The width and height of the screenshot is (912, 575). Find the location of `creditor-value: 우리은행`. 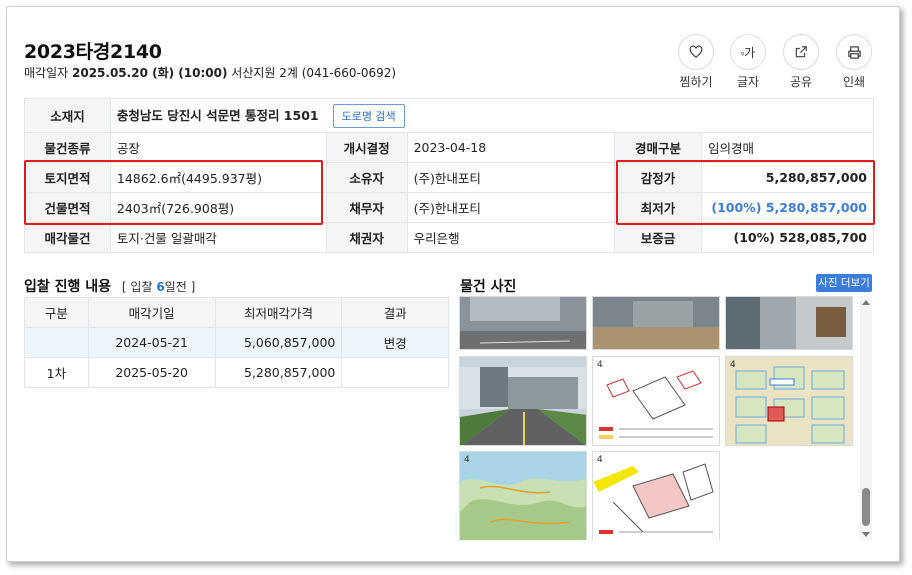

creditor-value: 우리은행 is located at coordinates (511, 237).